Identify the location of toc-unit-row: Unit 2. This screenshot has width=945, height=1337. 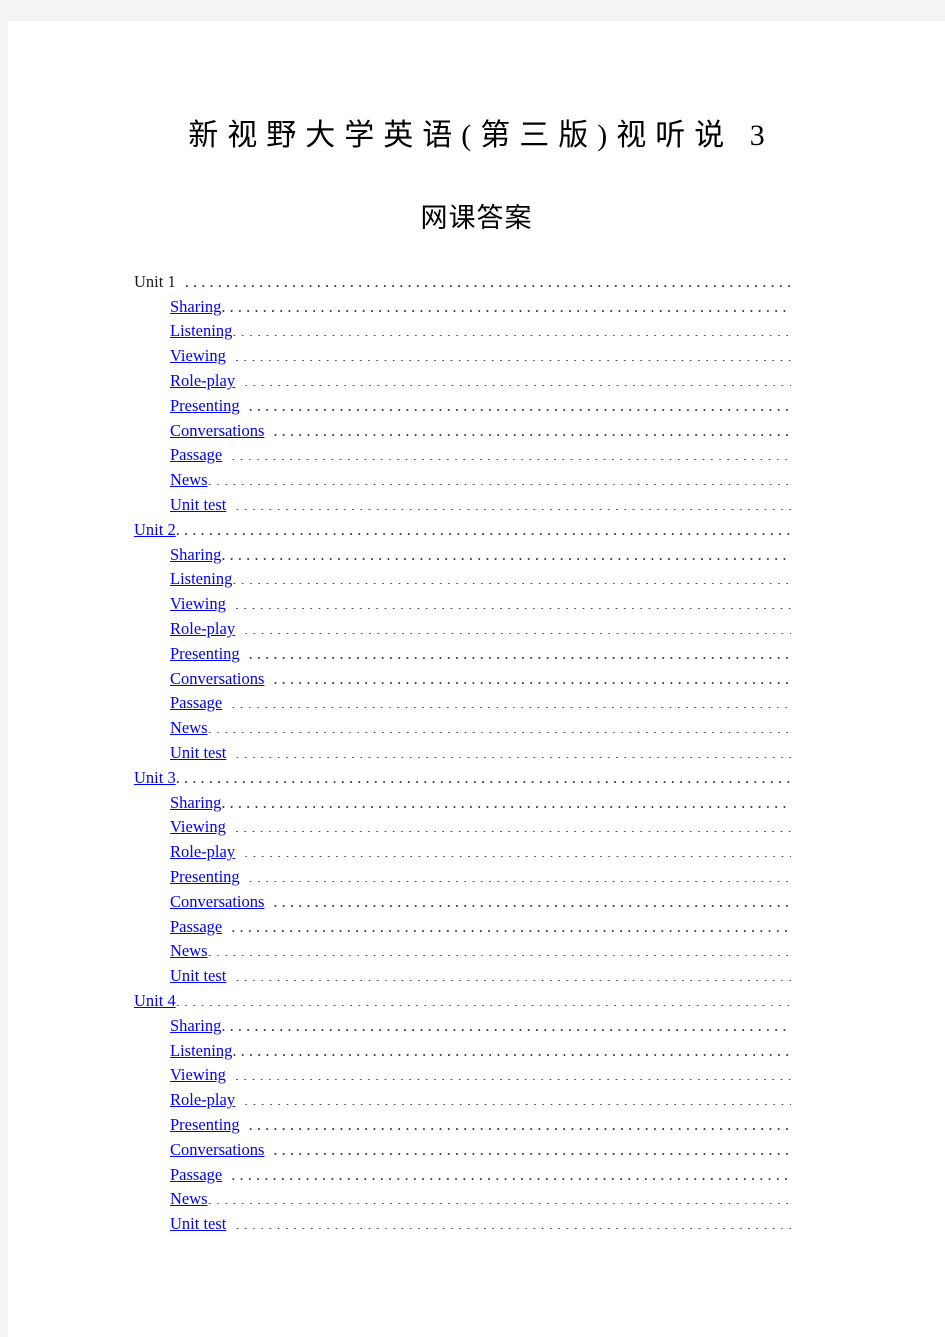
(476, 530).